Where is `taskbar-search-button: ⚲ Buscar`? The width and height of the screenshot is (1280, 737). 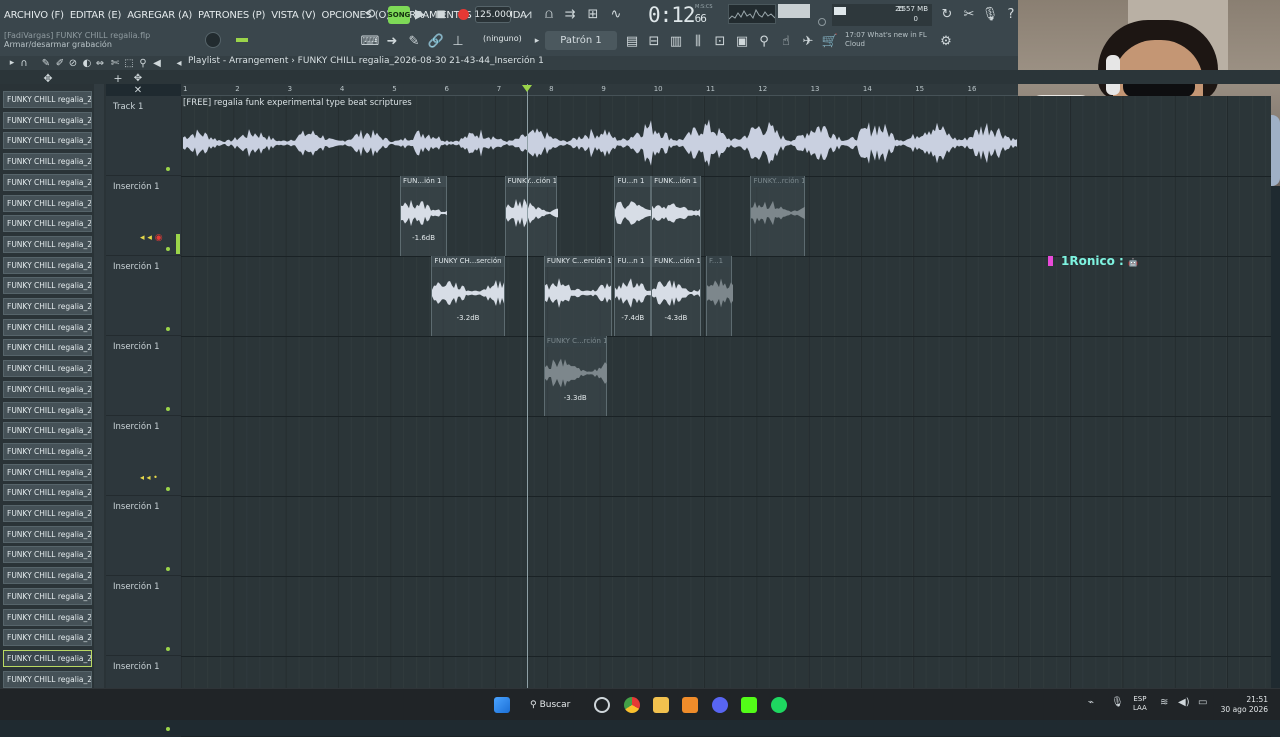 taskbar-search-button: ⚲ Buscar is located at coordinates (553, 705).